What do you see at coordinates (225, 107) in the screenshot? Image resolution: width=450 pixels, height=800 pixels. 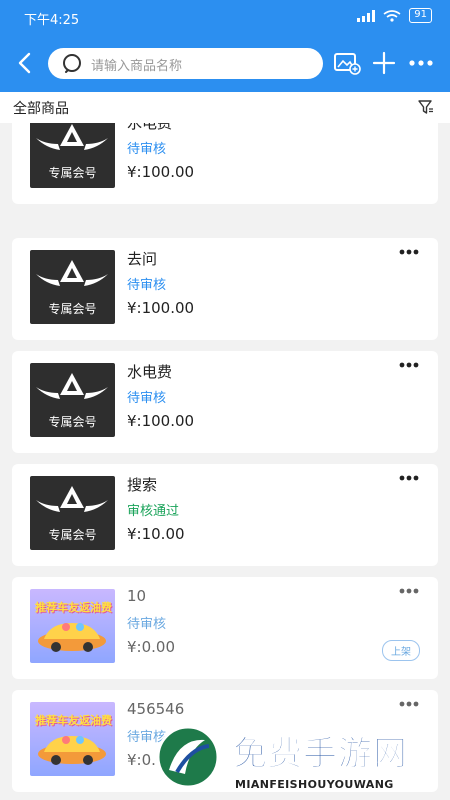 I see `filter-bar: 全部商品` at bounding box center [225, 107].